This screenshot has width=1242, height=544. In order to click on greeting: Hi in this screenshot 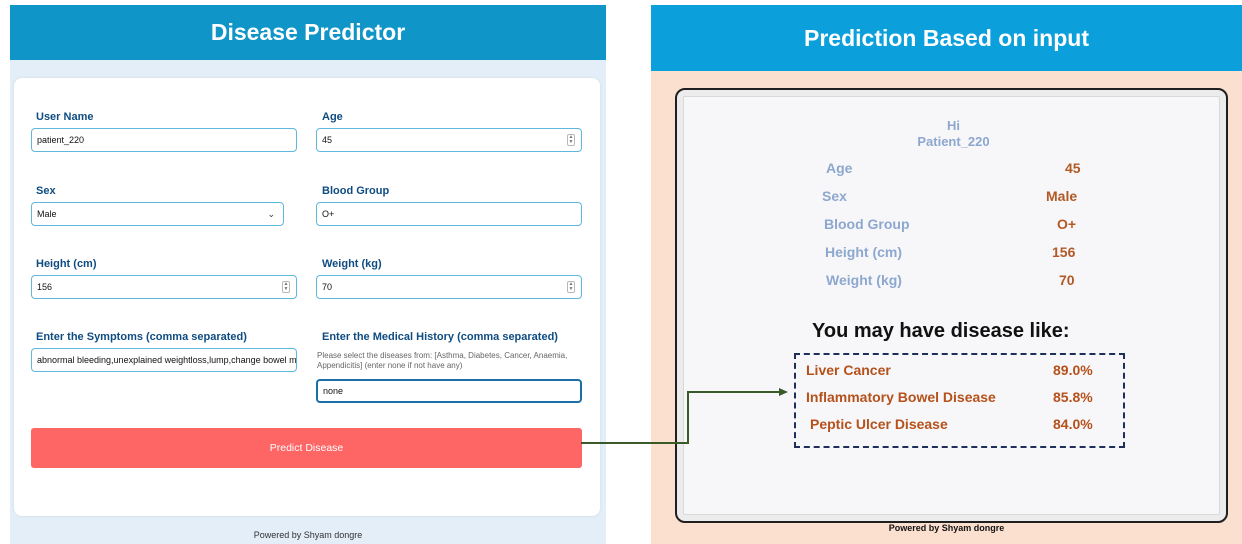, I will do `click(953, 125)`.